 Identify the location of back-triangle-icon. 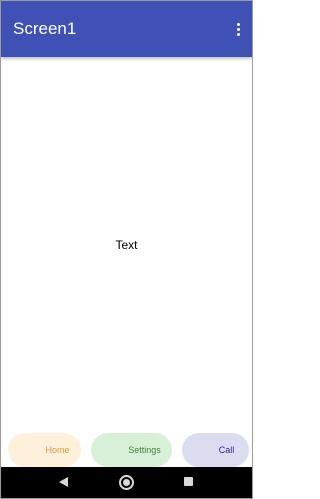
(63, 482).